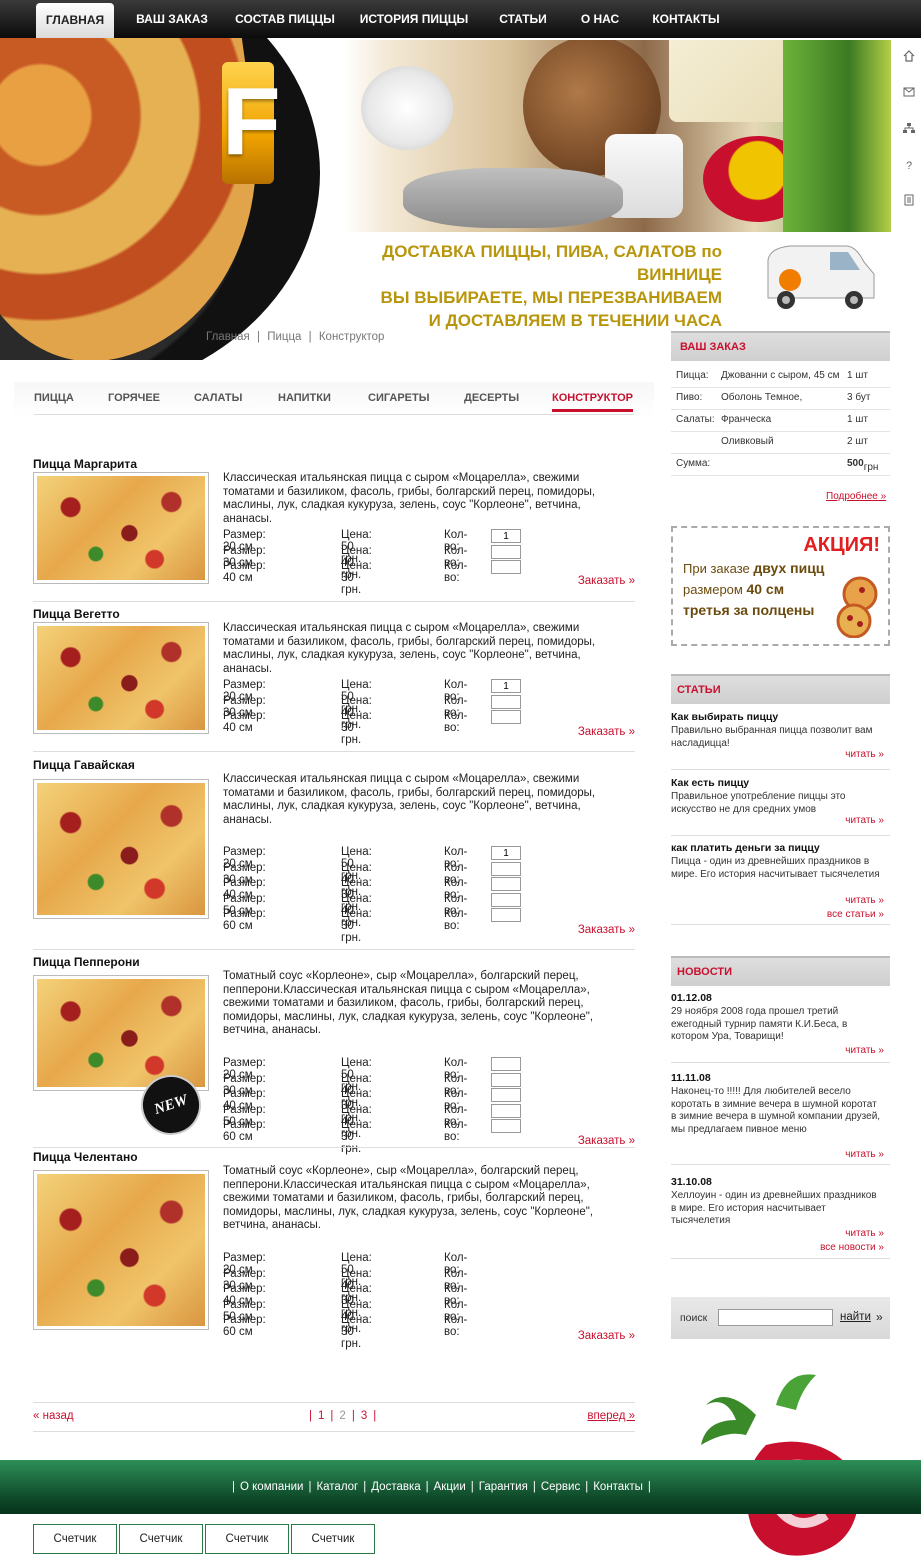  Describe the element at coordinates (909, 202) in the screenshot. I see `print-icon` at that location.